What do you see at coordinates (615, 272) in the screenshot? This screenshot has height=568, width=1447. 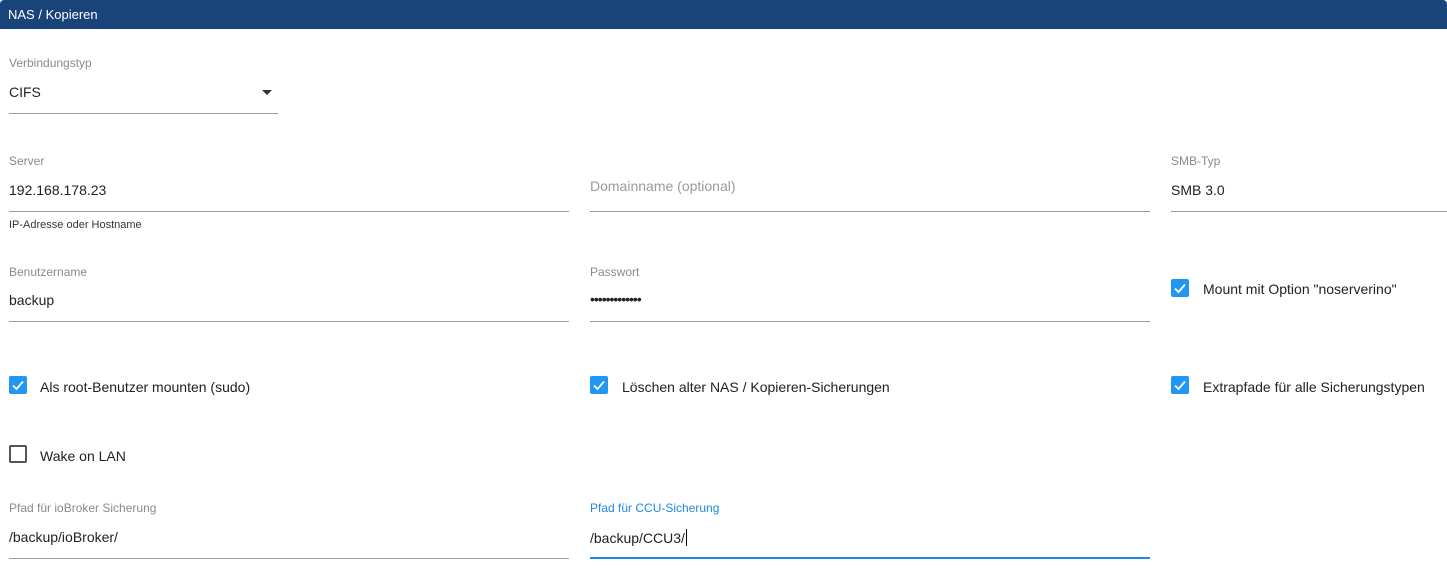 I see `password-label: Passwort` at bounding box center [615, 272].